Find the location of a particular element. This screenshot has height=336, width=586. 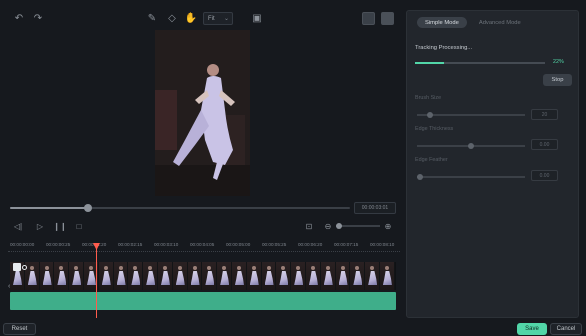

eraser-icon: ◇ is located at coordinates (172, 18).